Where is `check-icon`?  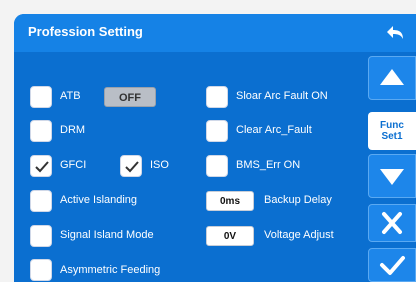
check-icon is located at coordinates (392, 265).